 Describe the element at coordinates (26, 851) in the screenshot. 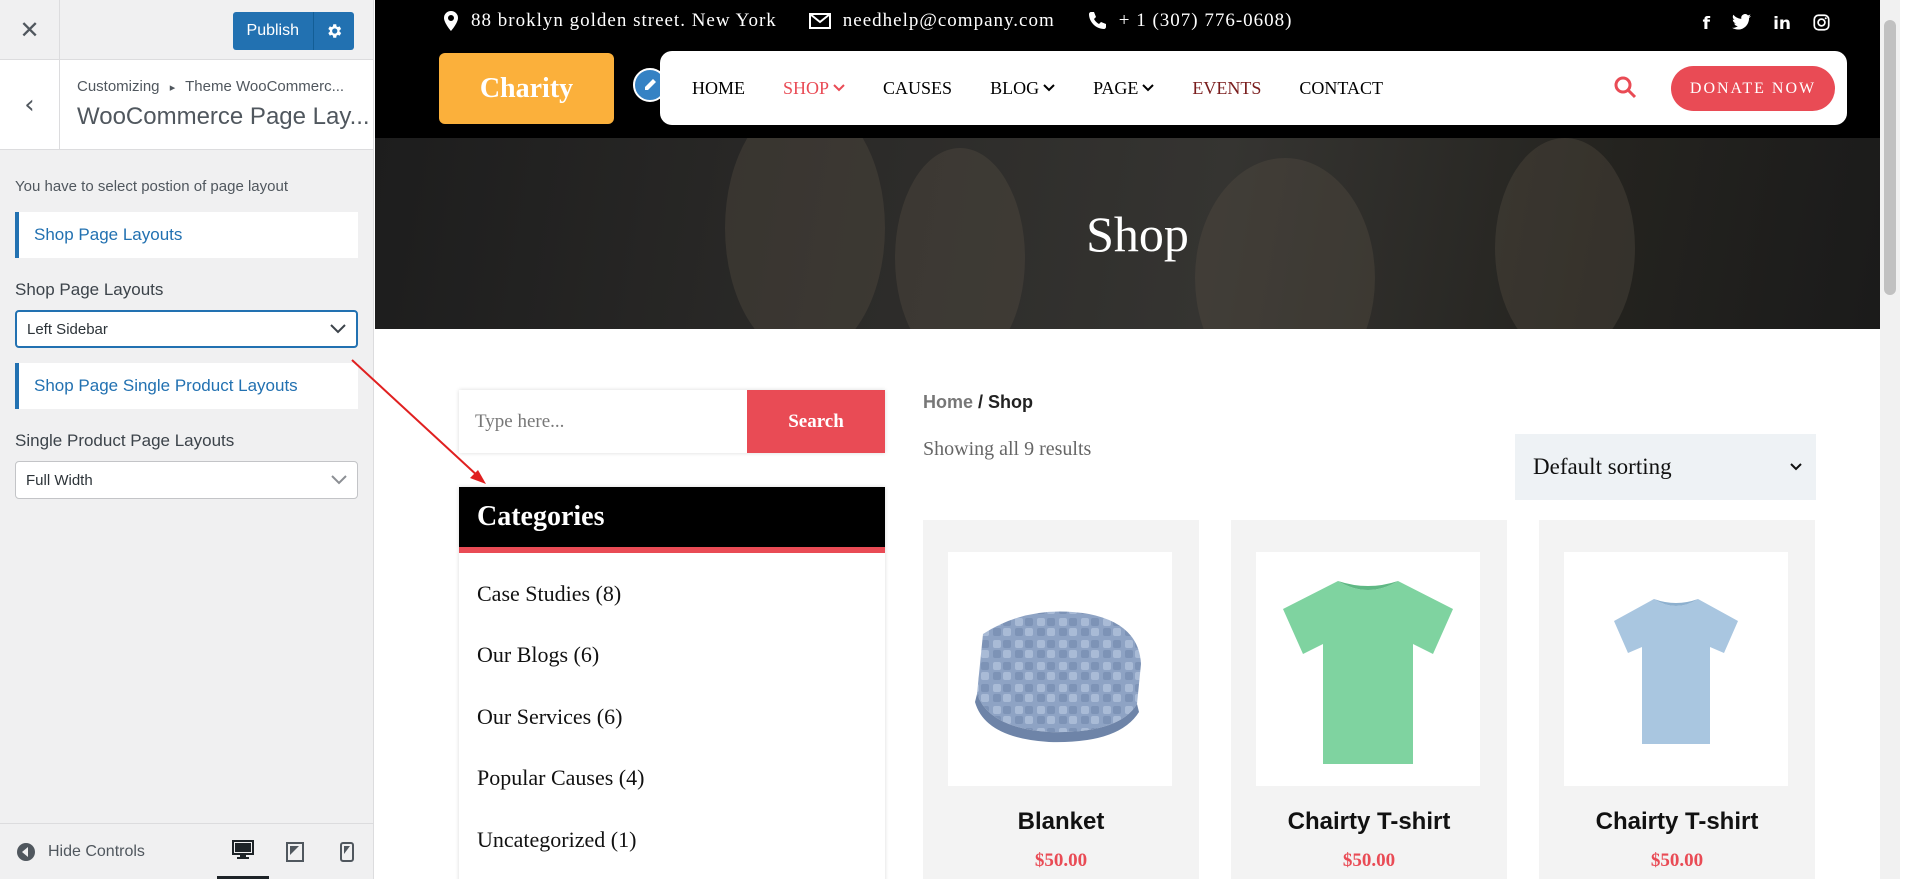

I see `collapse-icon` at that location.